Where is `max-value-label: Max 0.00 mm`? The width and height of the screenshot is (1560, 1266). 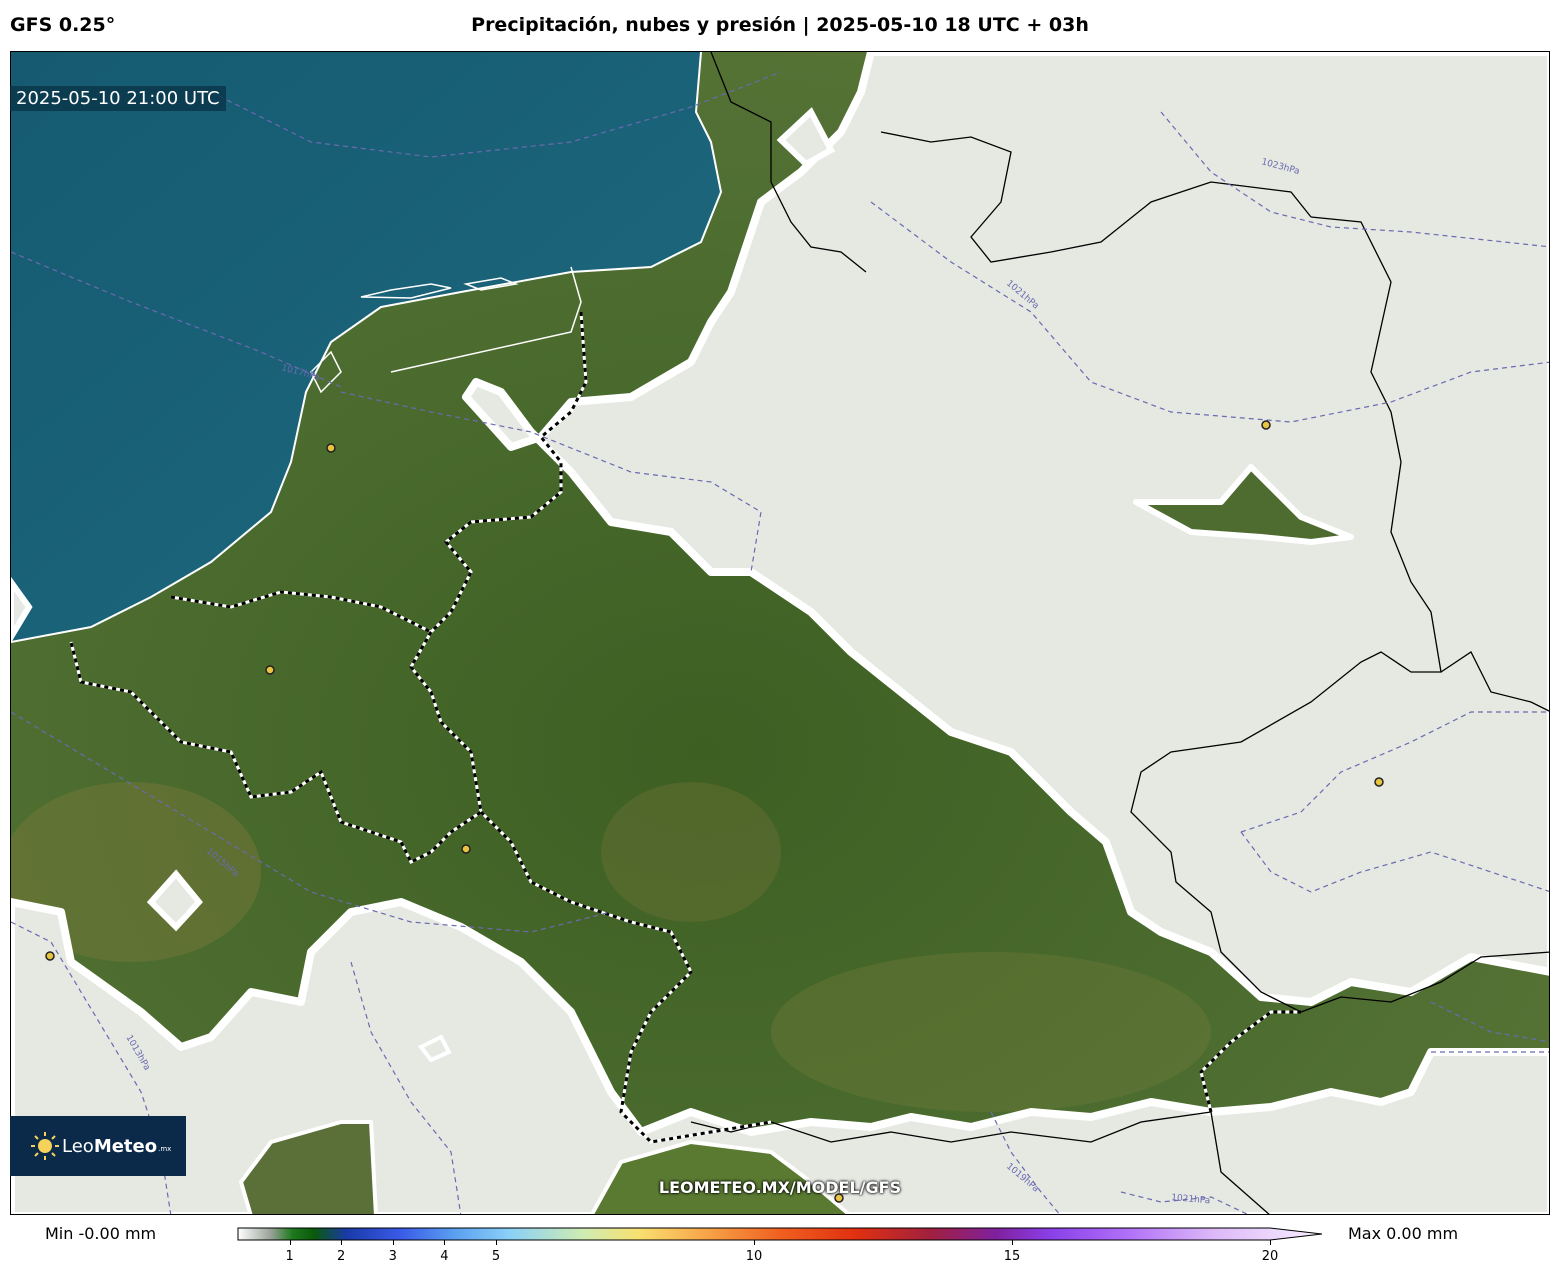 max-value-label: Max 0.00 mm is located at coordinates (1403, 1233).